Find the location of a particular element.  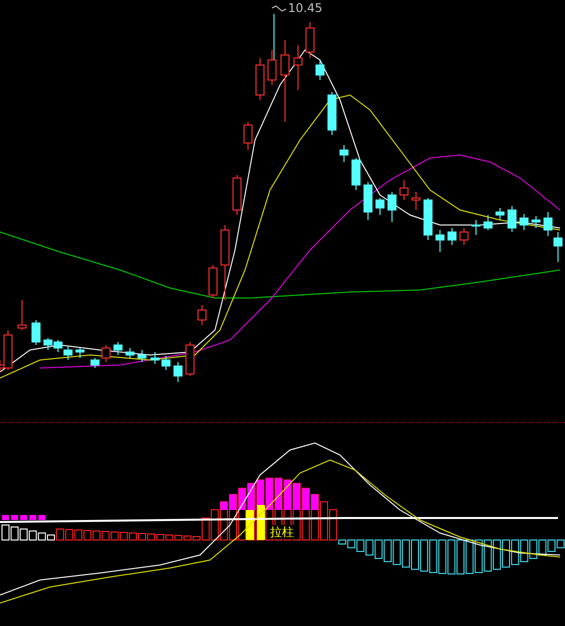

peak-price-label: 10.45 is located at coordinates (305, 8).